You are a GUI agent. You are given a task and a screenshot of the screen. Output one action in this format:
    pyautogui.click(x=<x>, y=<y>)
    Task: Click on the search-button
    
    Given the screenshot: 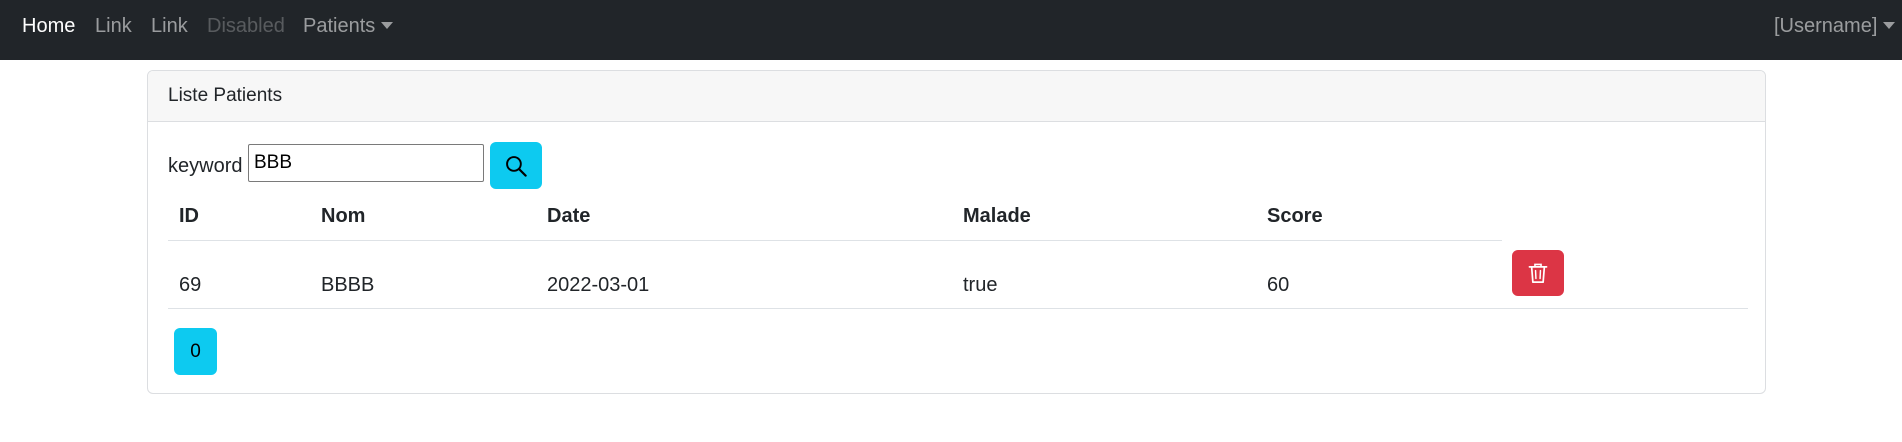 What is the action you would take?
    pyautogui.click(x=516, y=165)
    